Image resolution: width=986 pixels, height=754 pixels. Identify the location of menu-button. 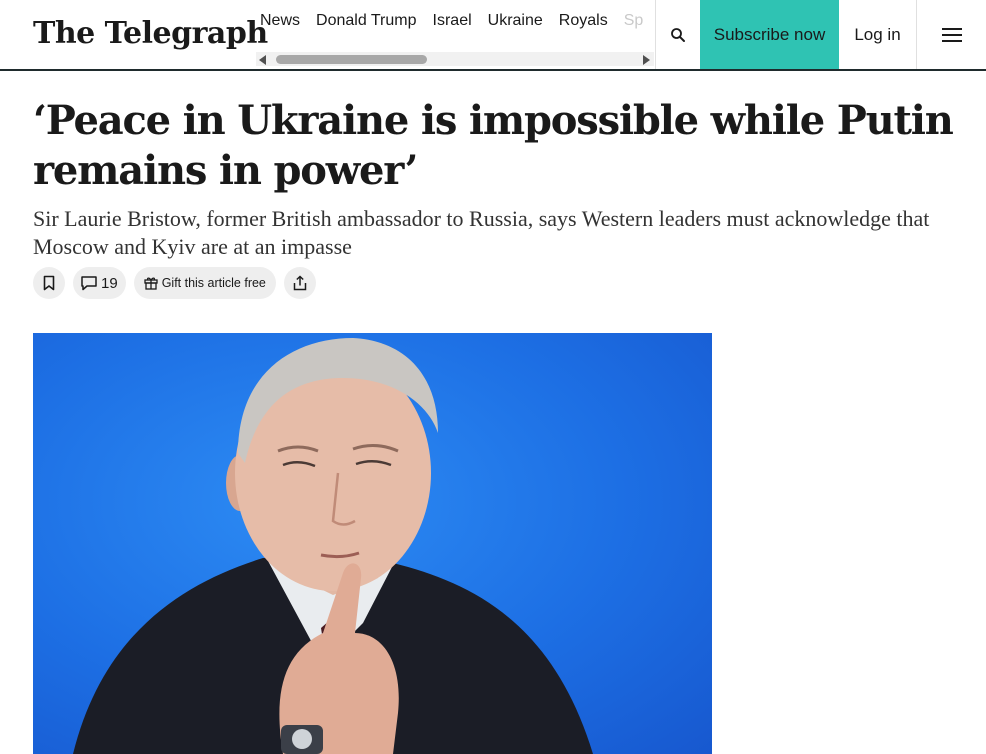
(951, 34).